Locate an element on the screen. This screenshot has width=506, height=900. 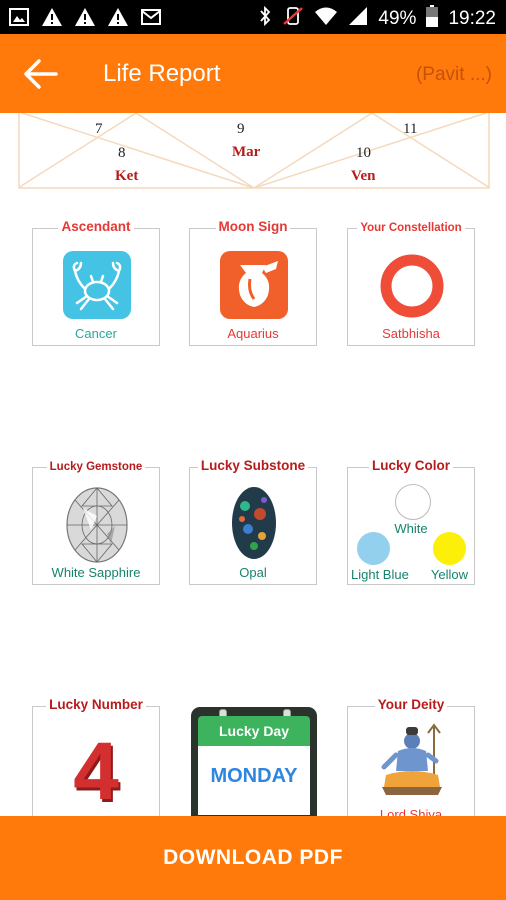
aquarius-pitcher-icon is located at coordinates (254, 285).